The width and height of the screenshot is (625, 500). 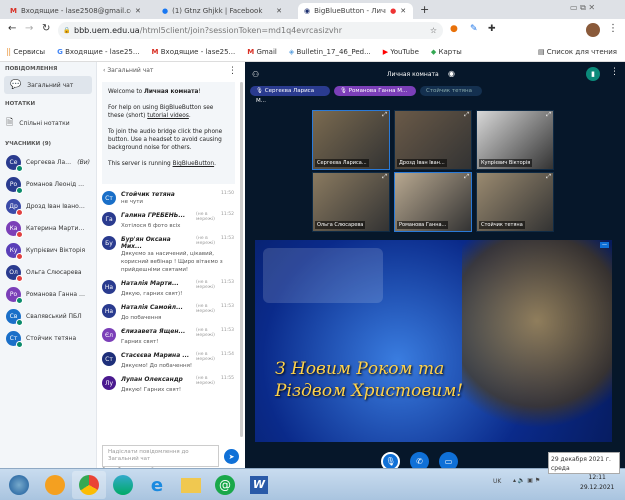 I want to click on connection-status-icon: ▮, so click(x=593, y=74).